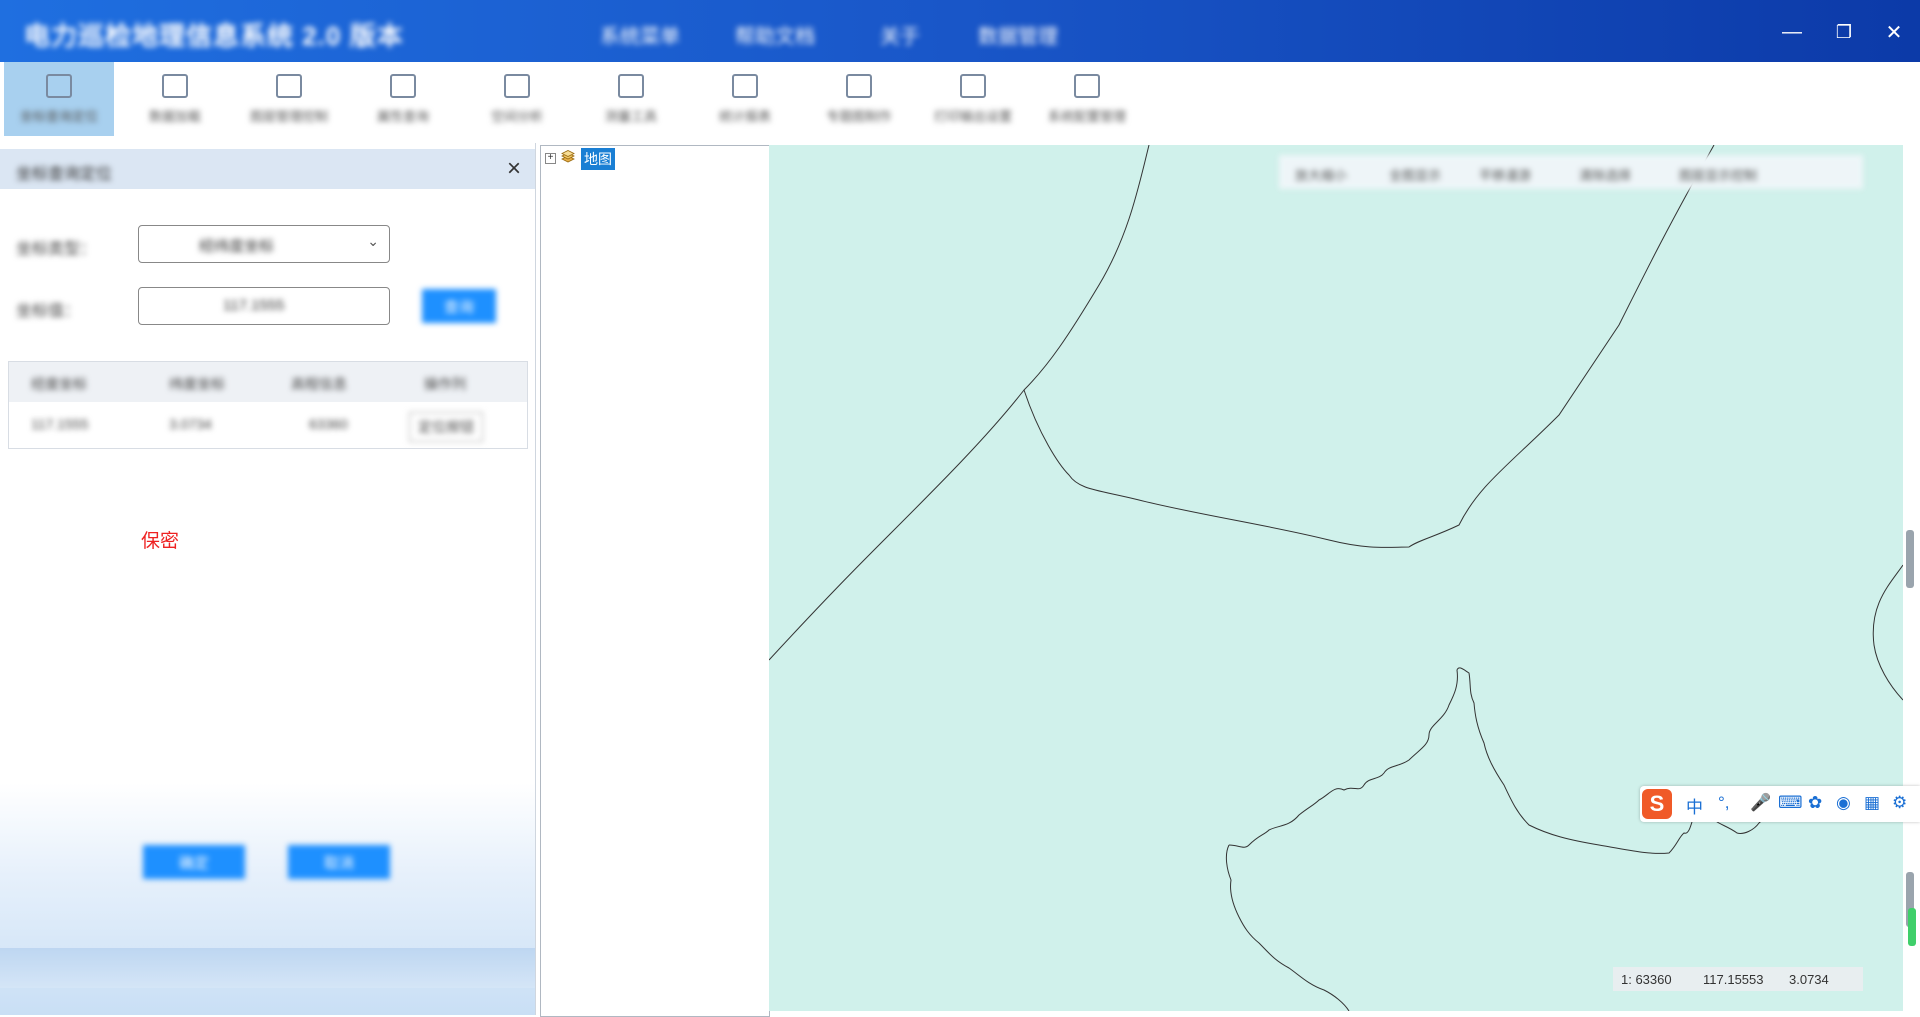 This screenshot has width=1920, height=1017. Describe the element at coordinates (197, 384) in the screenshot. I see `column-header: 纬度坐标` at that location.